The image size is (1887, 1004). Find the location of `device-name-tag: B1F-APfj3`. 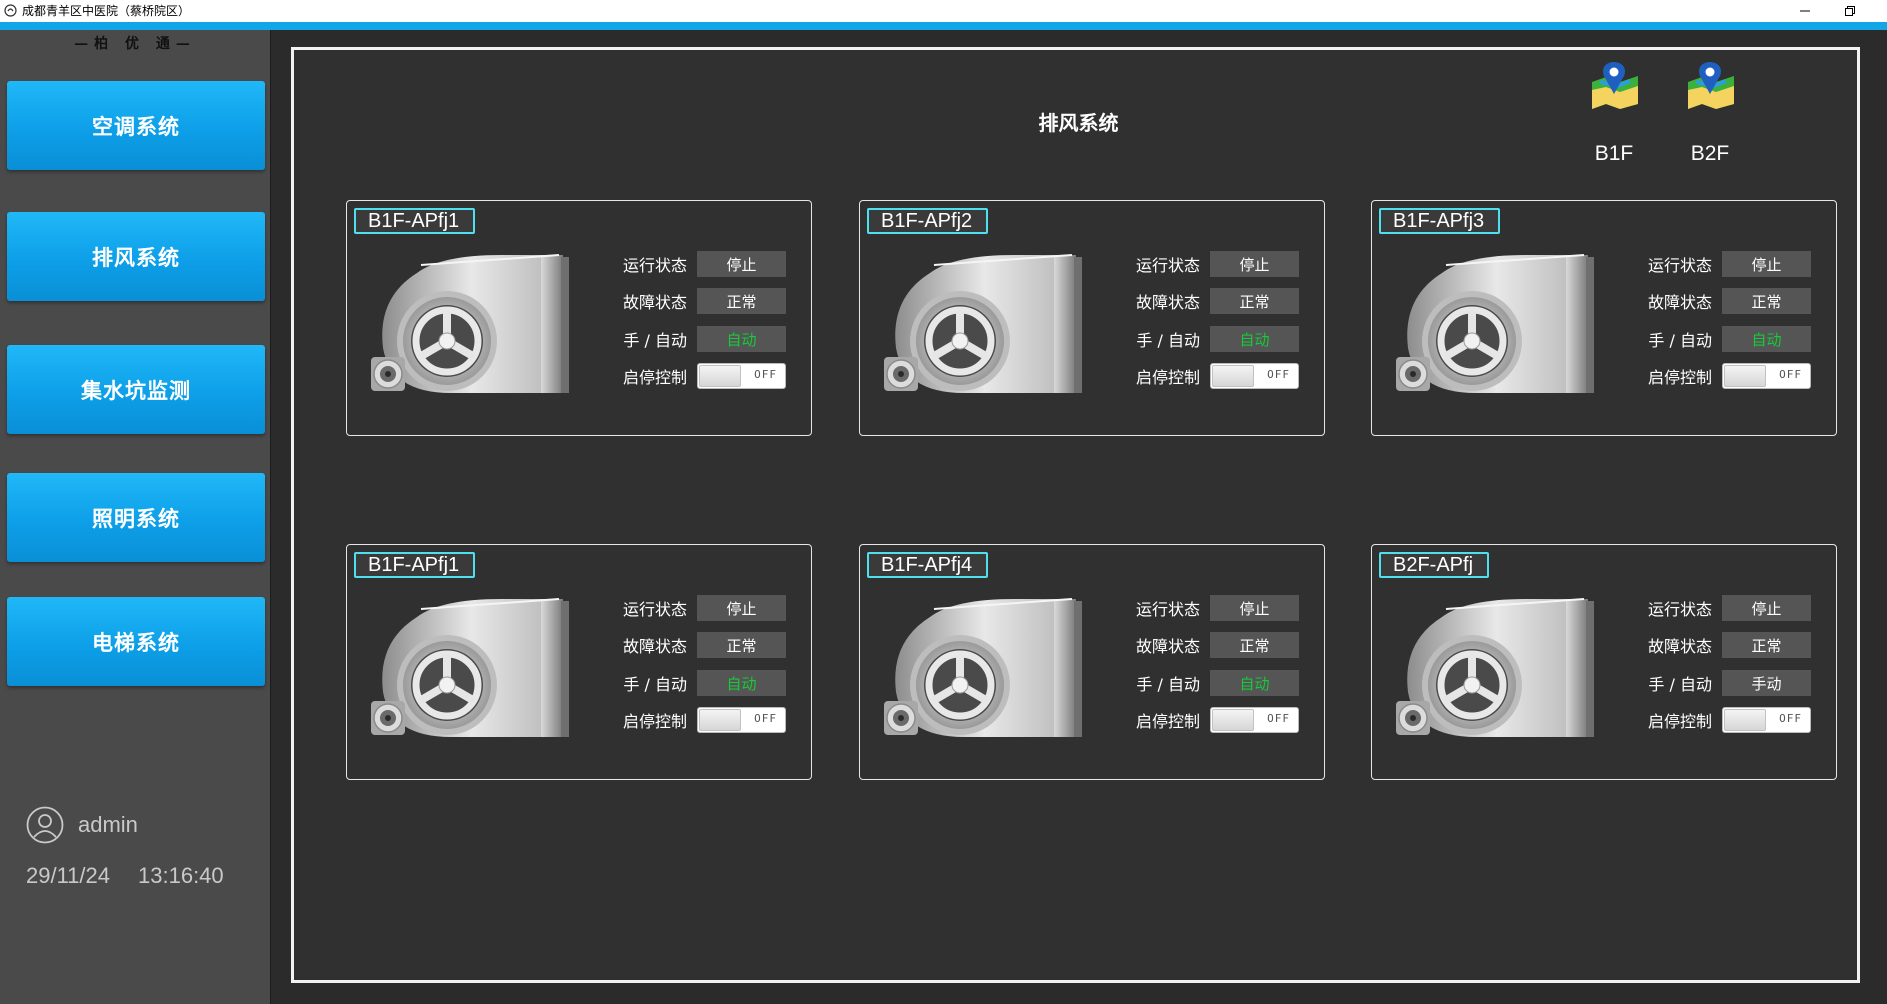

device-name-tag: B1F-APfj3 is located at coordinates (1440, 221).